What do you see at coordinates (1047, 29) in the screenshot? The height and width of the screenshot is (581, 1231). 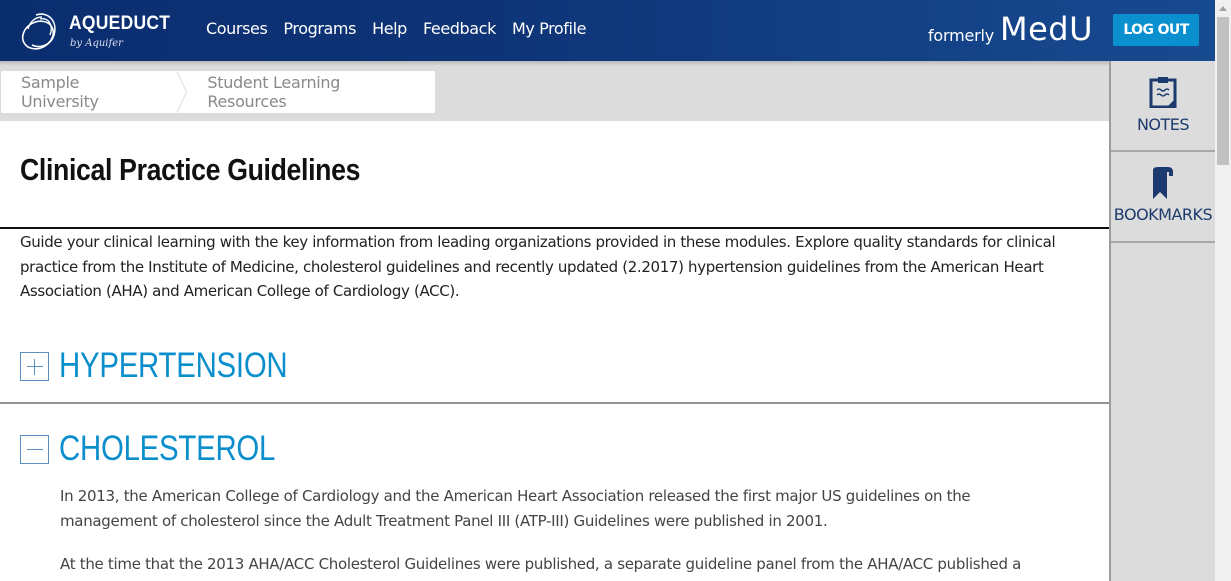 I see `medu-brand: MedU` at bounding box center [1047, 29].